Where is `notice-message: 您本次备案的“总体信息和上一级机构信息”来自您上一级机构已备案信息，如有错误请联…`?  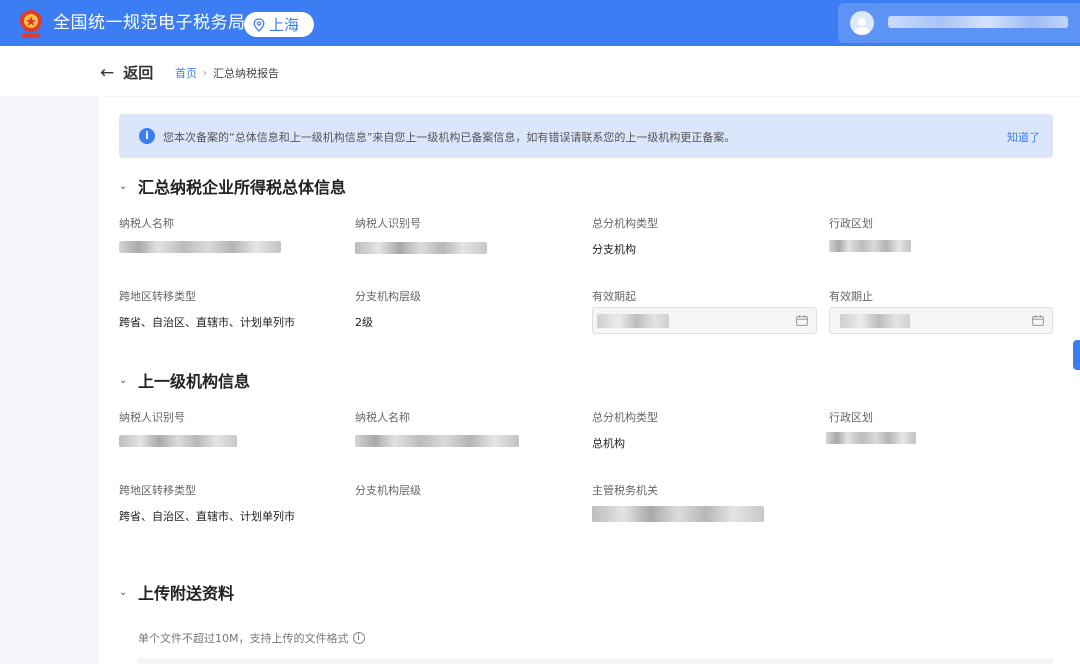 notice-message: 您本次备案的“总体信息和上一级机构信息”来自您上一级机构已备案信息，如有错误请联… is located at coordinates (449, 137).